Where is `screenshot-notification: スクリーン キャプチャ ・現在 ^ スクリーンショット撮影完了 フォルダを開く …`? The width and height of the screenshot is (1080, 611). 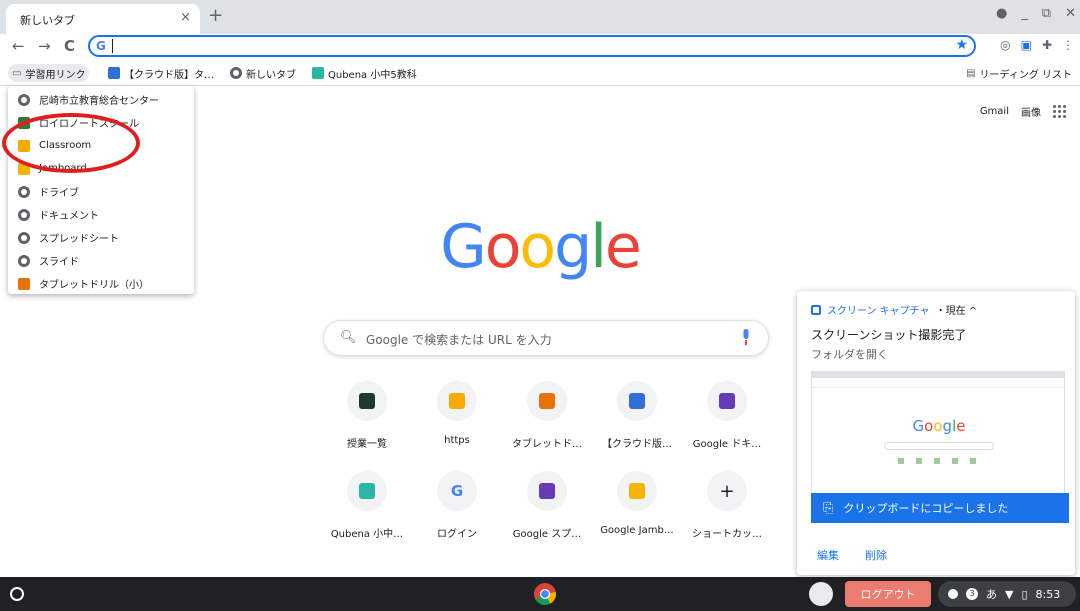 screenshot-notification: スクリーン キャプチャ ・現在 ^ スクリーンショット撮影完了 フォルダを開く … is located at coordinates (936, 433).